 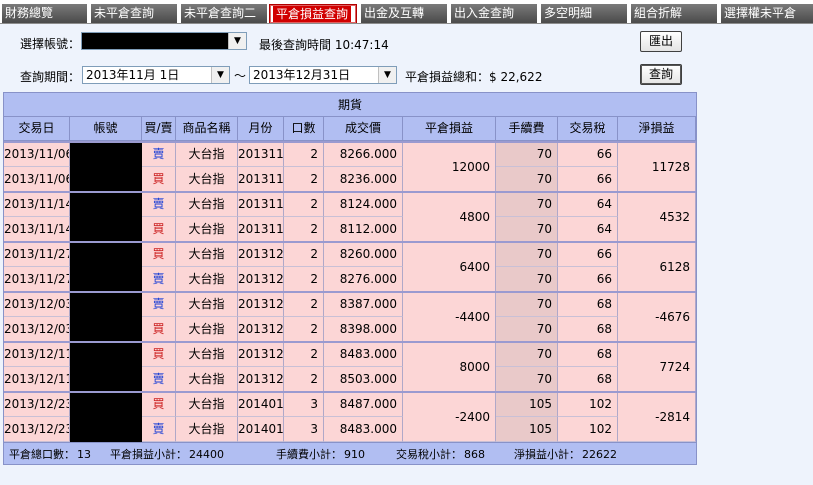 What do you see at coordinates (37, 154) in the screenshot?
I see `cell-trade-date: 2013/11/06` at bounding box center [37, 154].